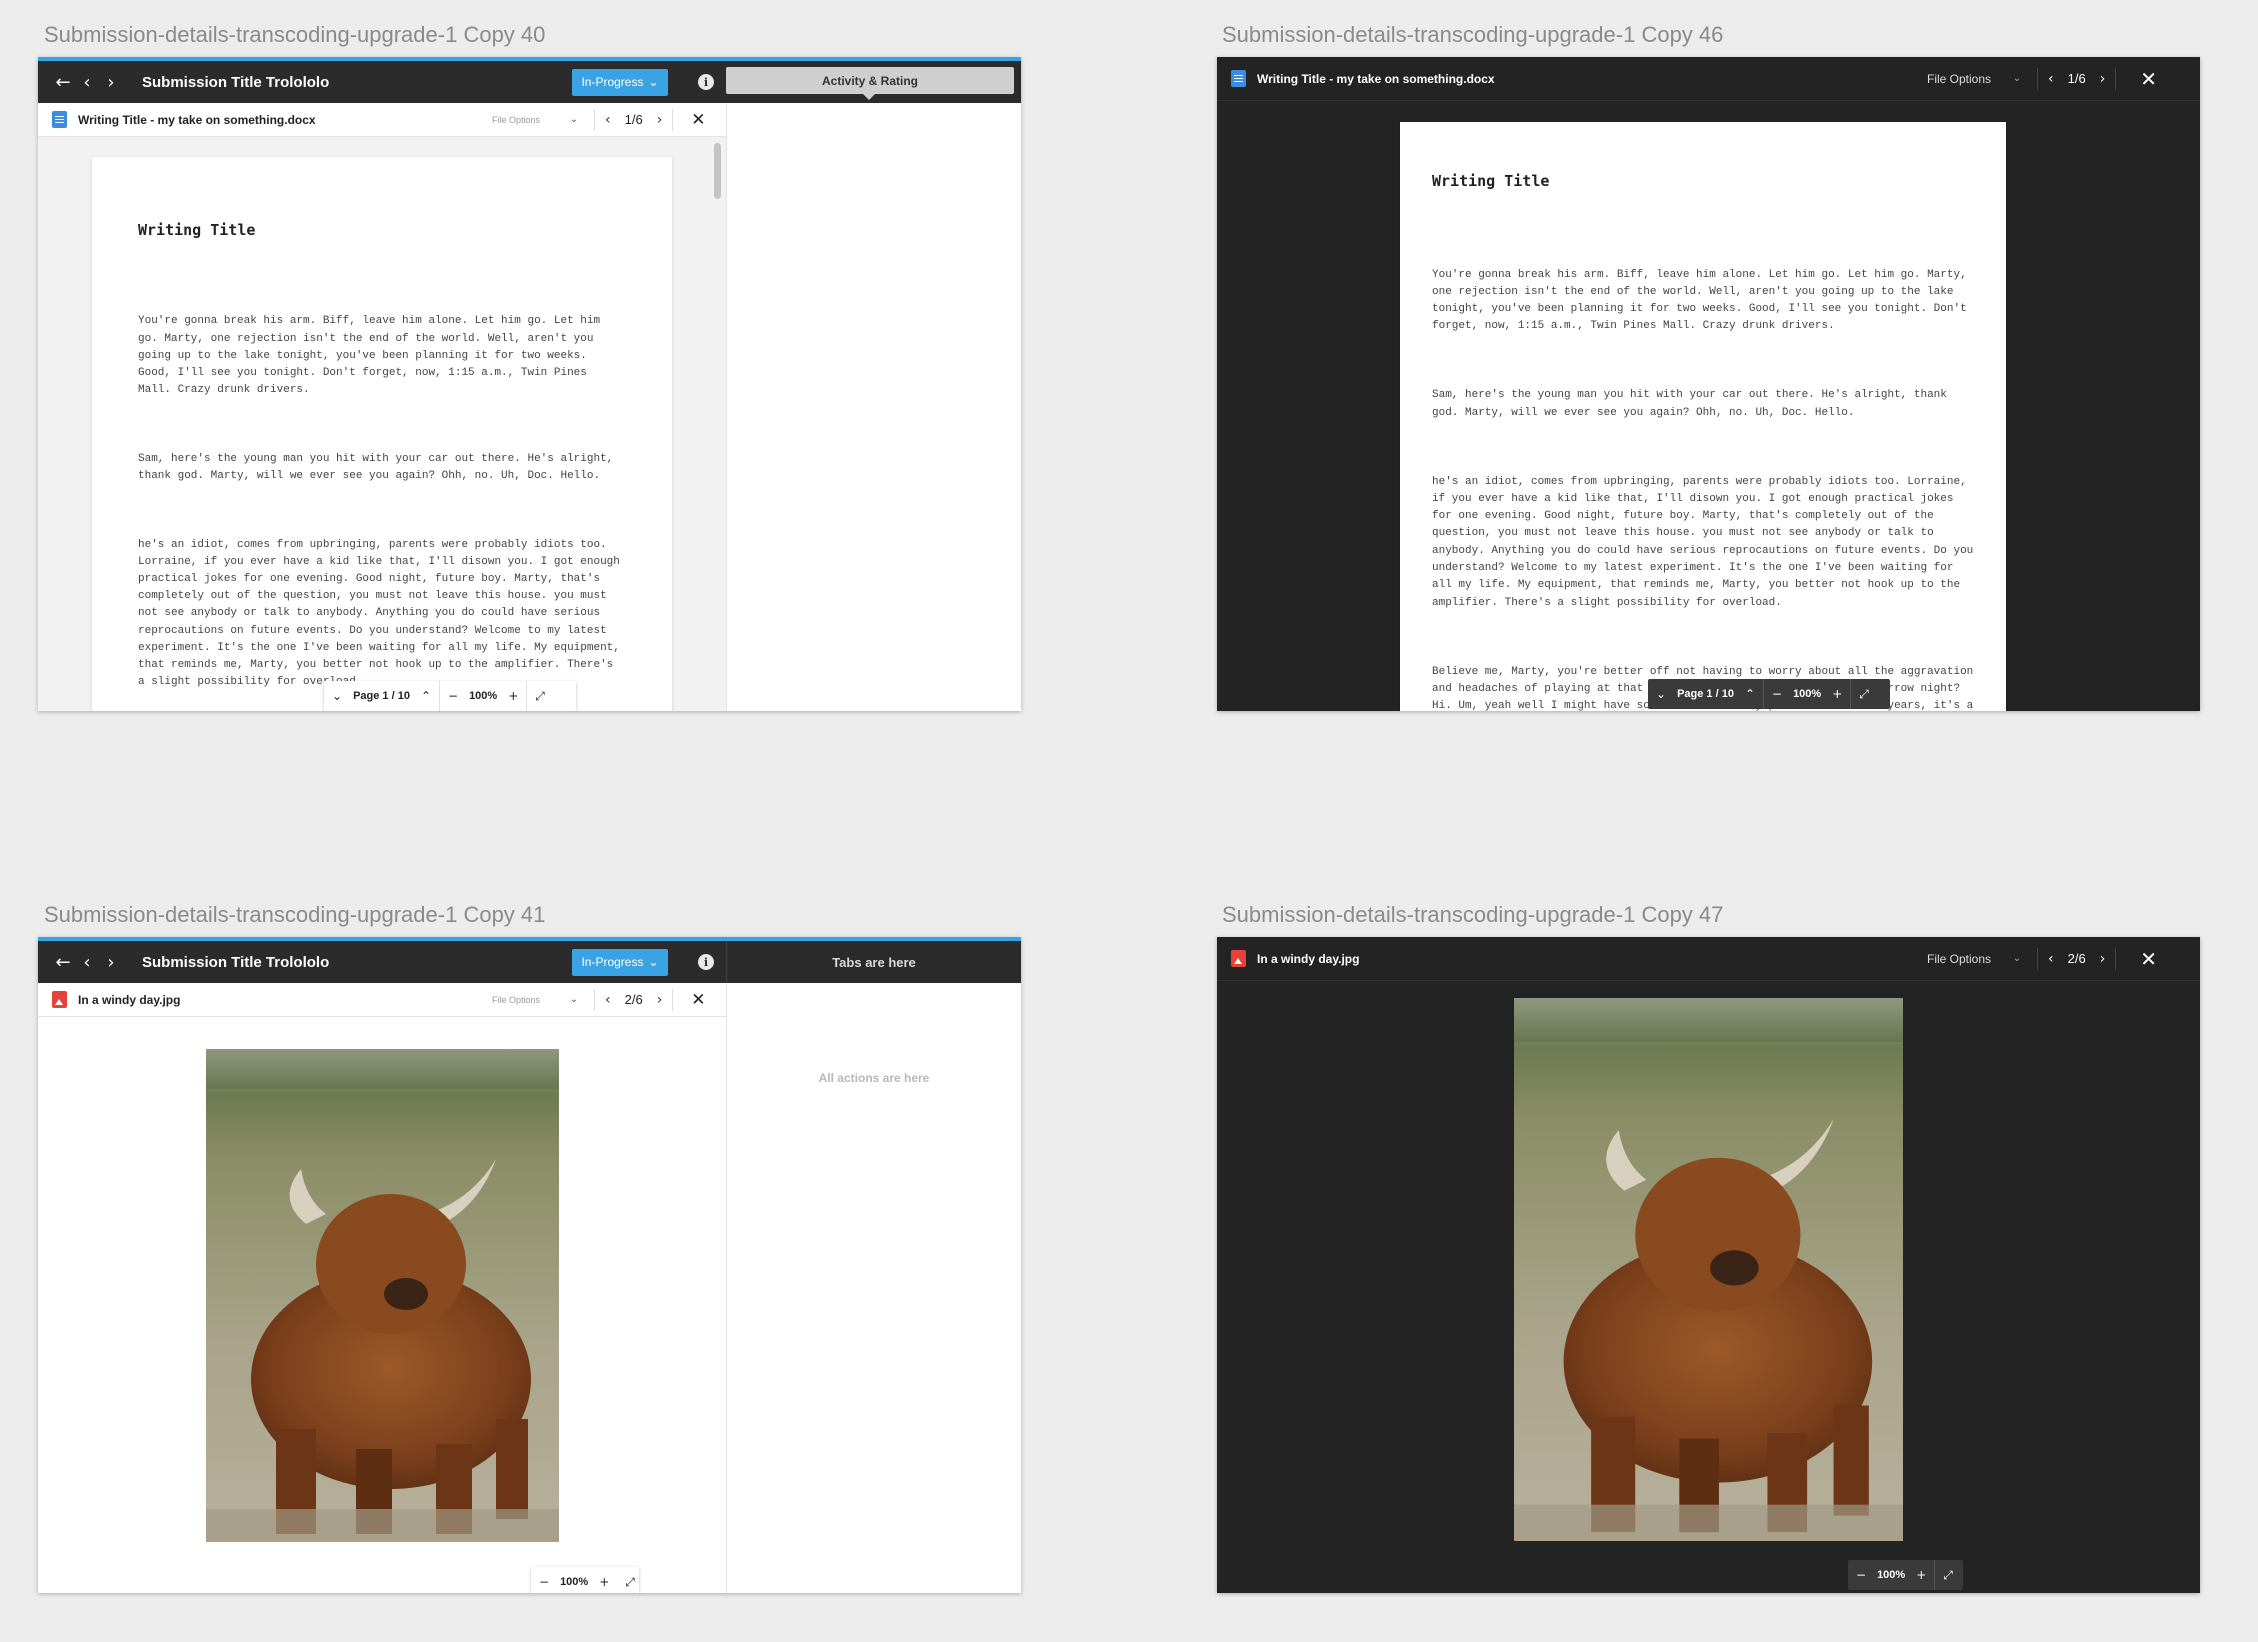  What do you see at coordinates (873, 962) in the screenshot?
I see `tabs-placeholder: Tabs are here` at bounding box center [873, 962].